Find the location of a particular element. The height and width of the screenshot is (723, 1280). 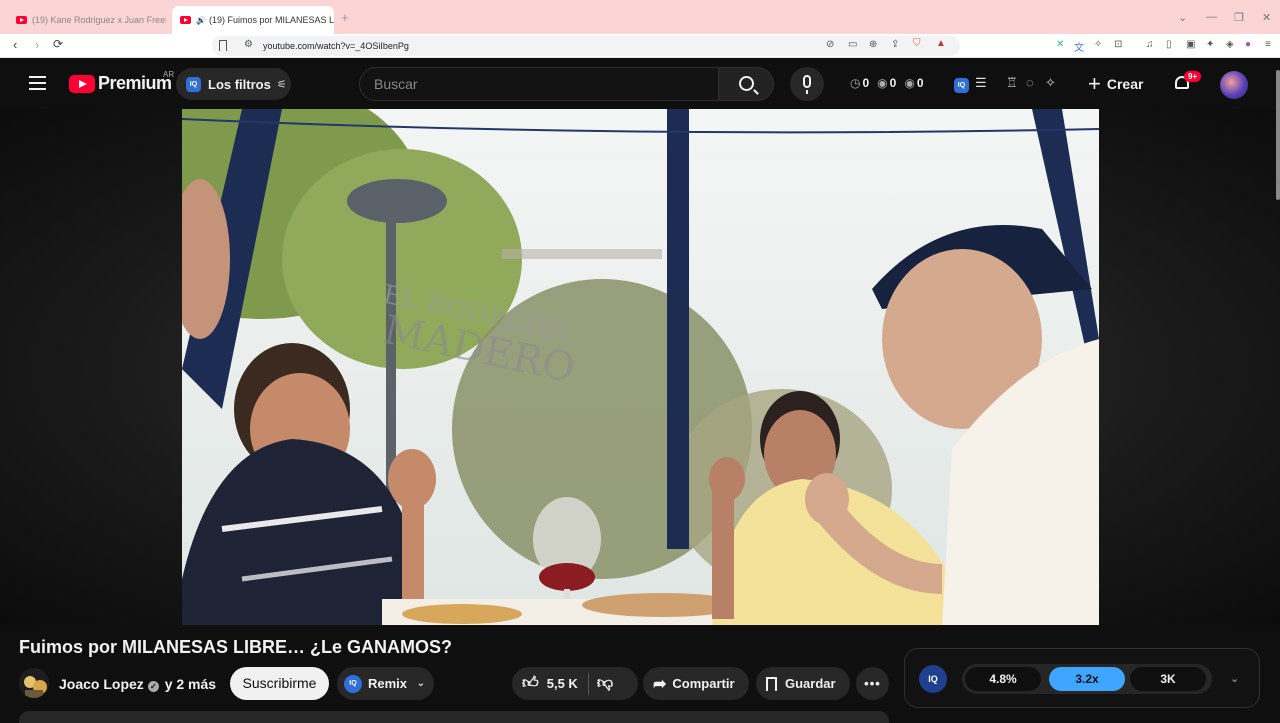

leo-icon: ✦ is located at coordinates (1210, 44).